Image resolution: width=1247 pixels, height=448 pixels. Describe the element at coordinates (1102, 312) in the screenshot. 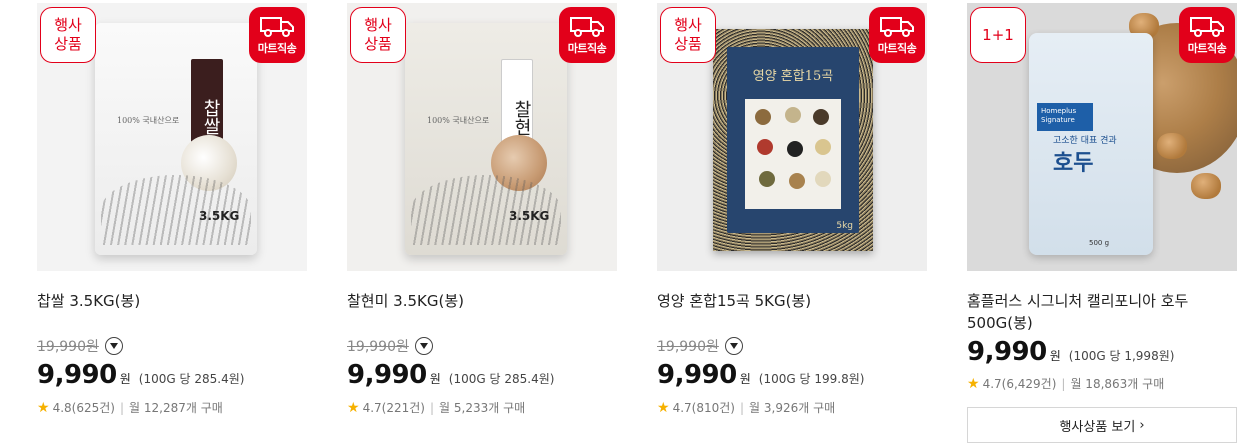

I see `product-name: 홈플러스 시그니처 캘리포니아 호두 500G(봉)` at that location.